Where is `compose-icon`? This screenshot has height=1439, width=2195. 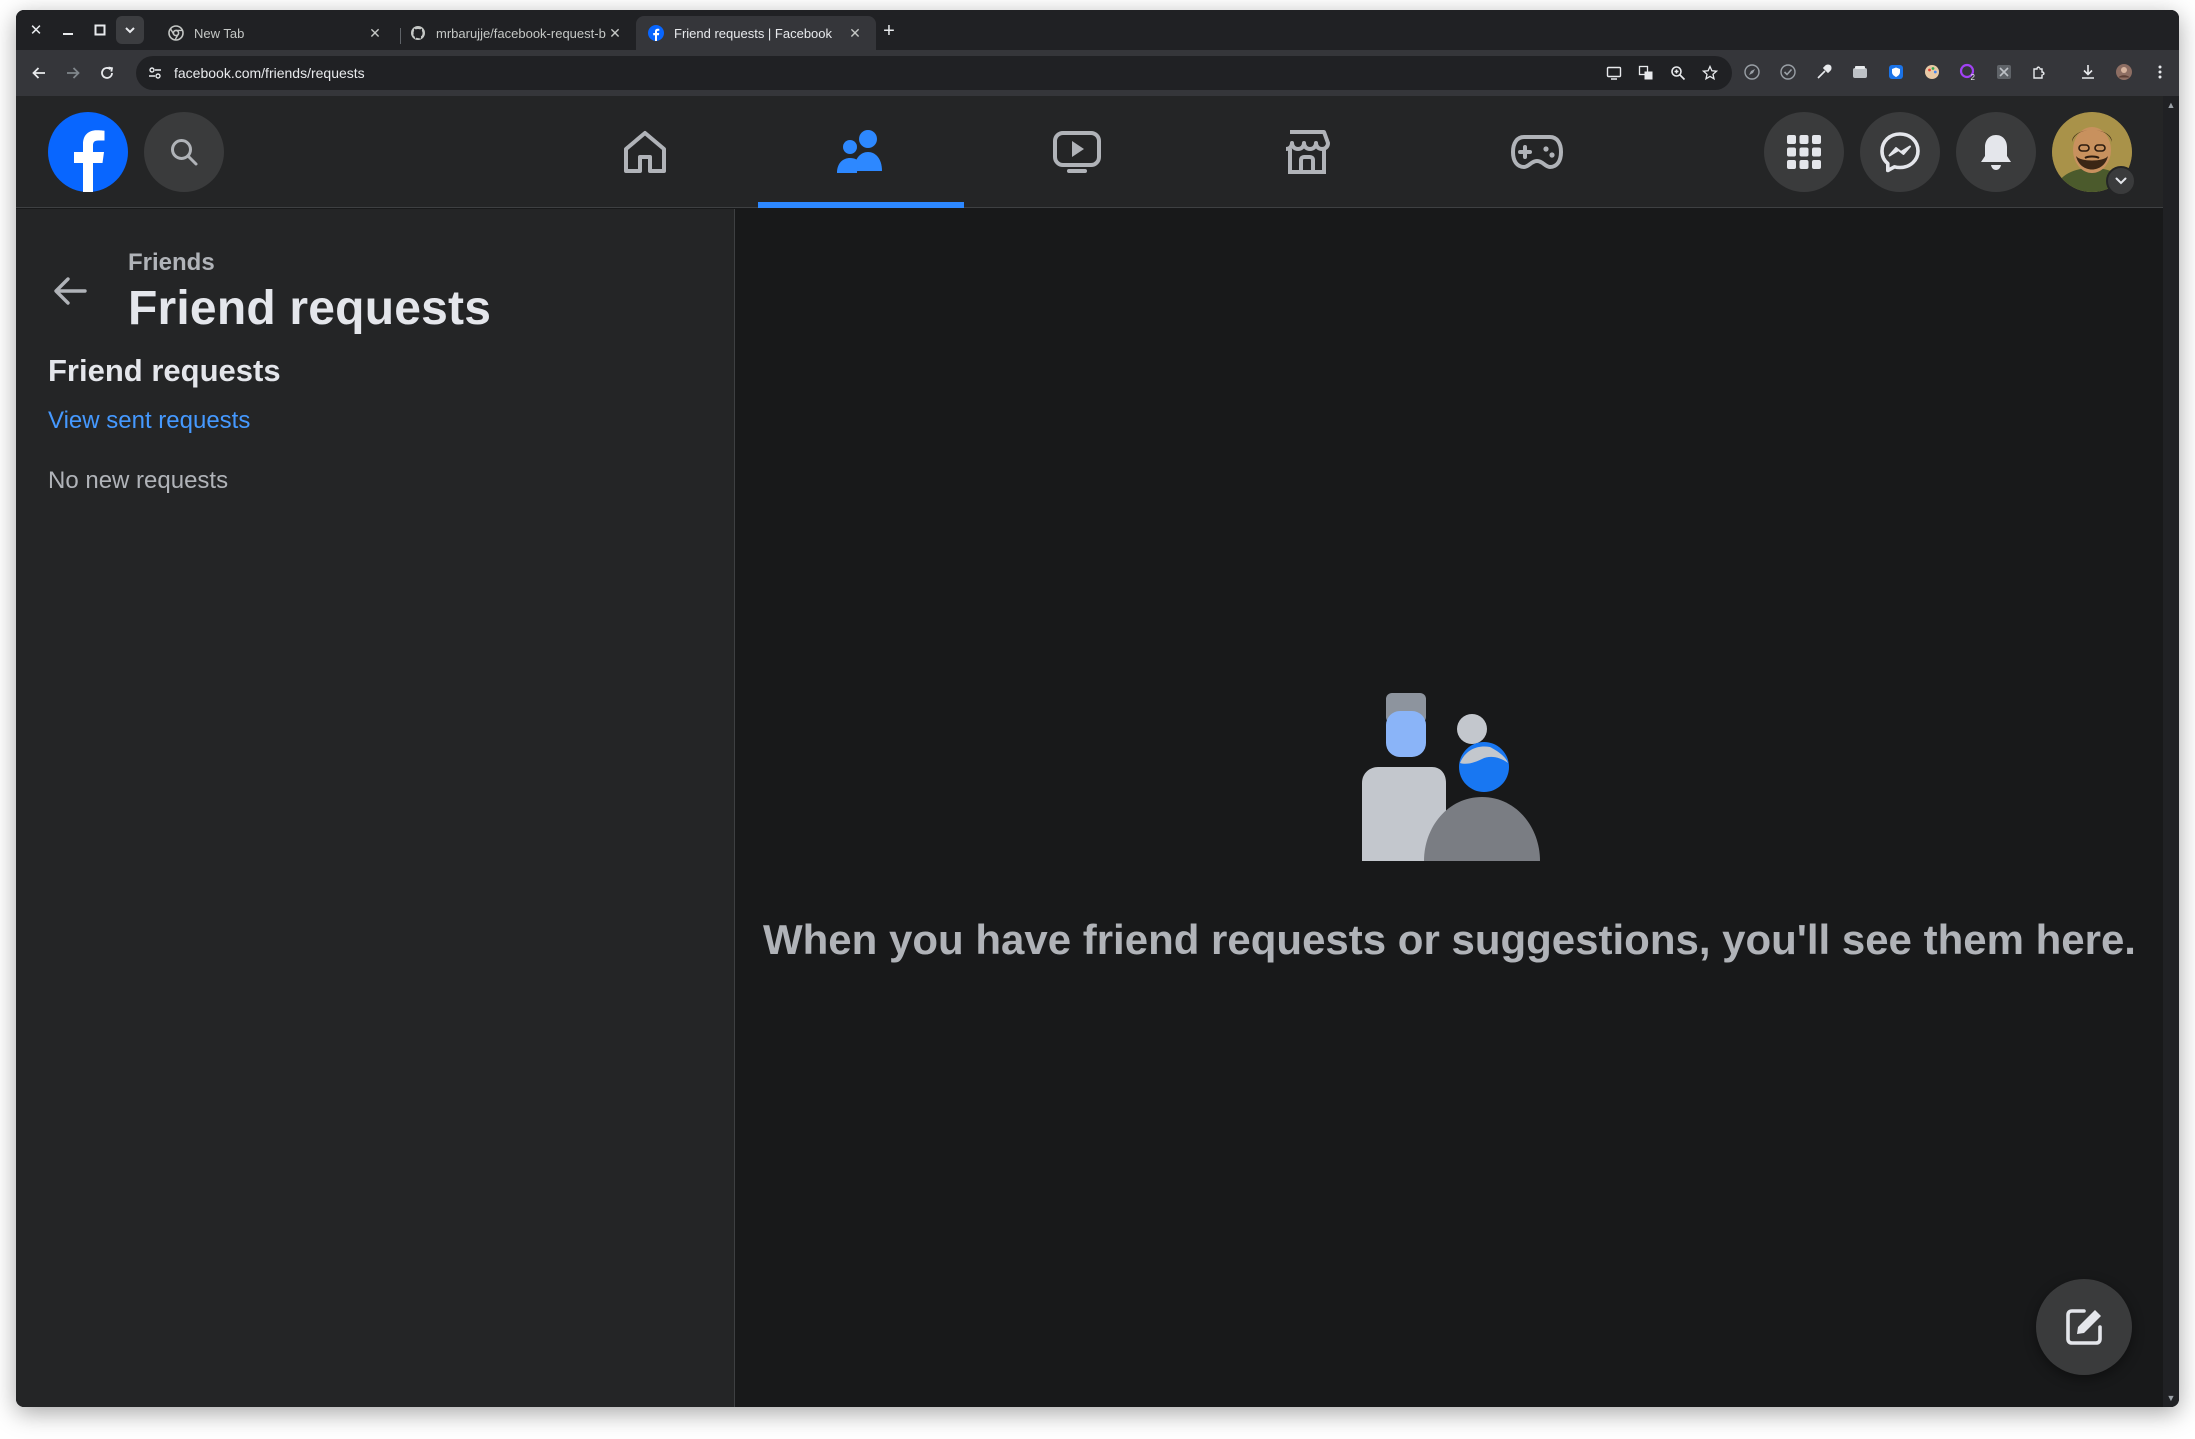
compose-icon is located at coordinates (2084, 1327).